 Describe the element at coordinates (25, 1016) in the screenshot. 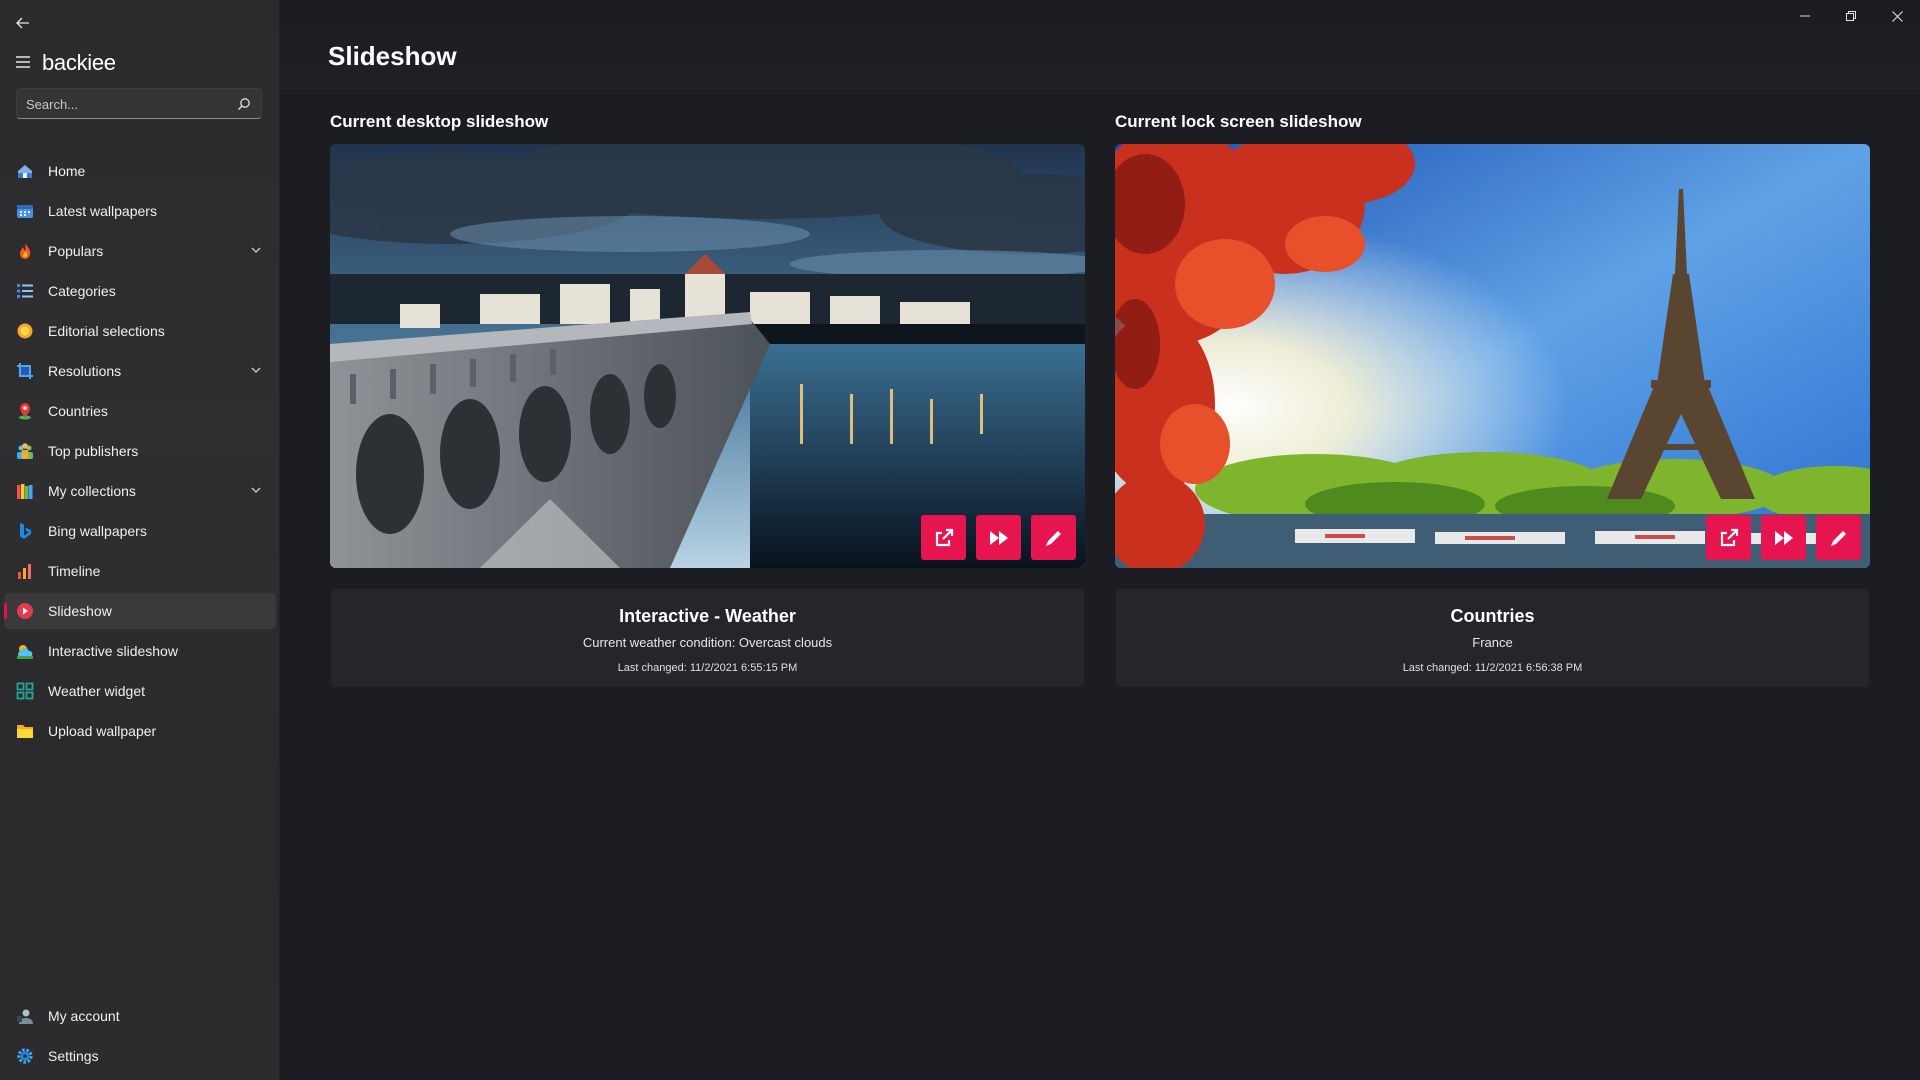

I see `user-icon` at that location.